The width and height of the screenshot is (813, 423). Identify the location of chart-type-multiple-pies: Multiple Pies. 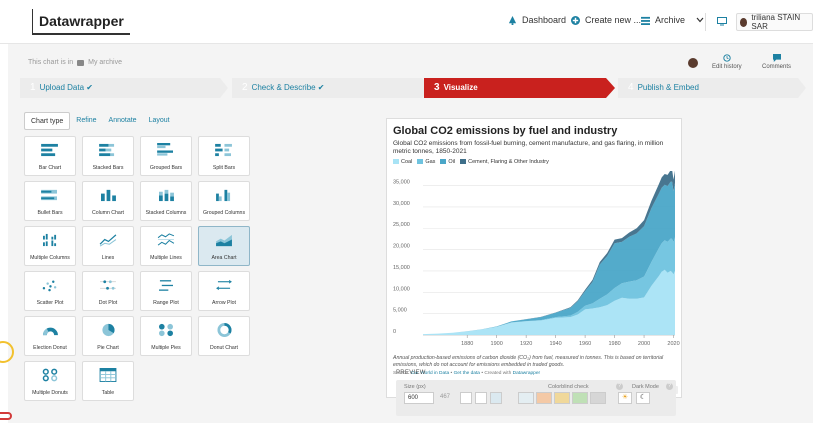
(166, 336).